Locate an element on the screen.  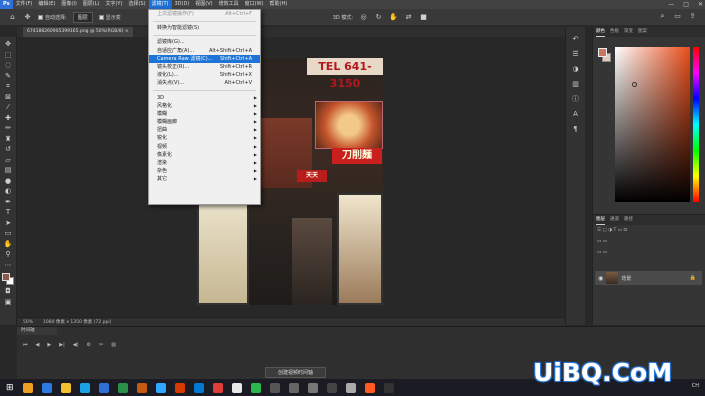
timeline-tab: 时间轴 is located at coordinates (37, 331).